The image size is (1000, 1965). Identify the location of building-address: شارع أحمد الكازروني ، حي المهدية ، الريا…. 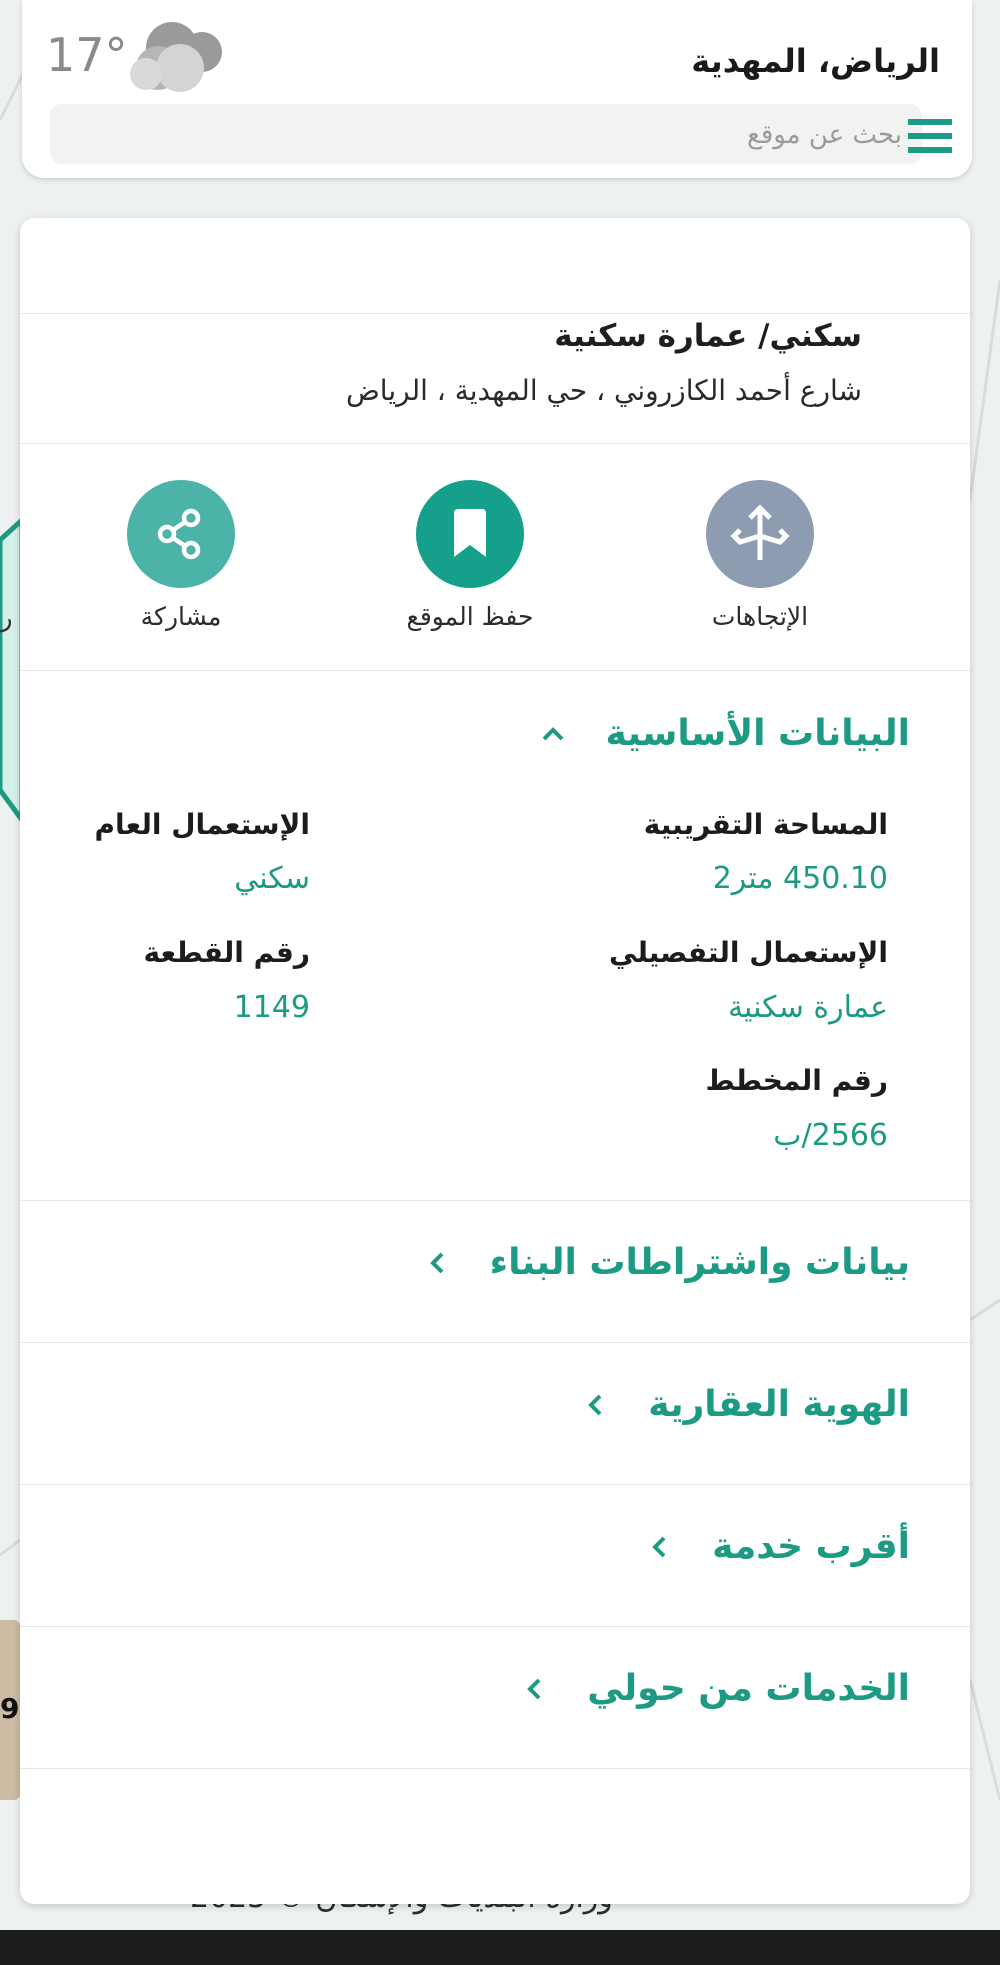
(603, 390).